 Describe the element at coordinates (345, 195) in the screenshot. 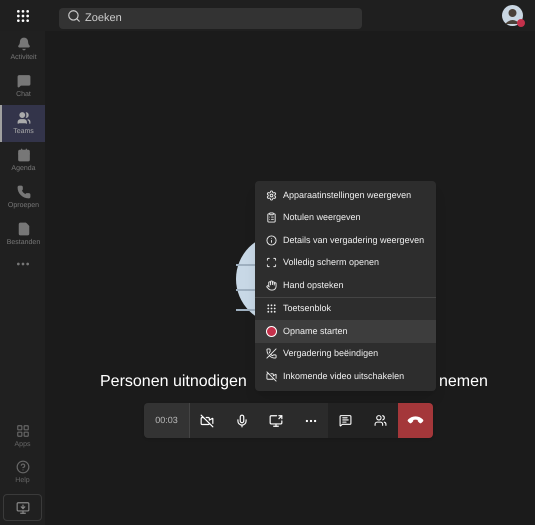

I see `menu-item: Apparaatinstellingen weergeven` at that location.